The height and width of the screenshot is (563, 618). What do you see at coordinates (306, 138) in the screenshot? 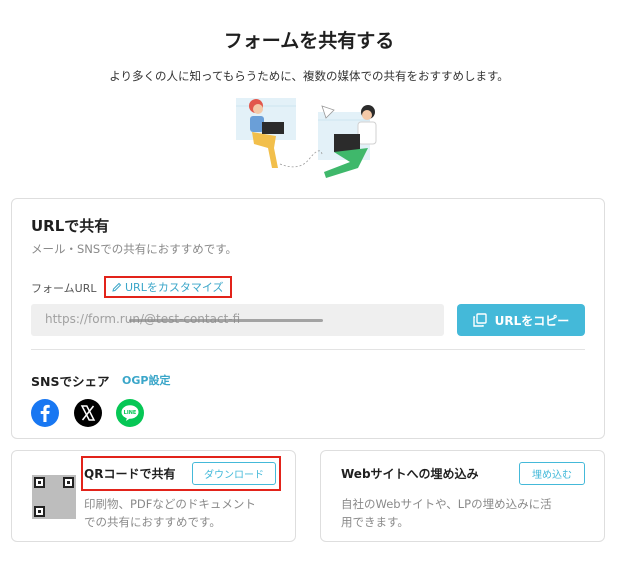
I see `sharing-illustration` at bounding box center [306, 138].